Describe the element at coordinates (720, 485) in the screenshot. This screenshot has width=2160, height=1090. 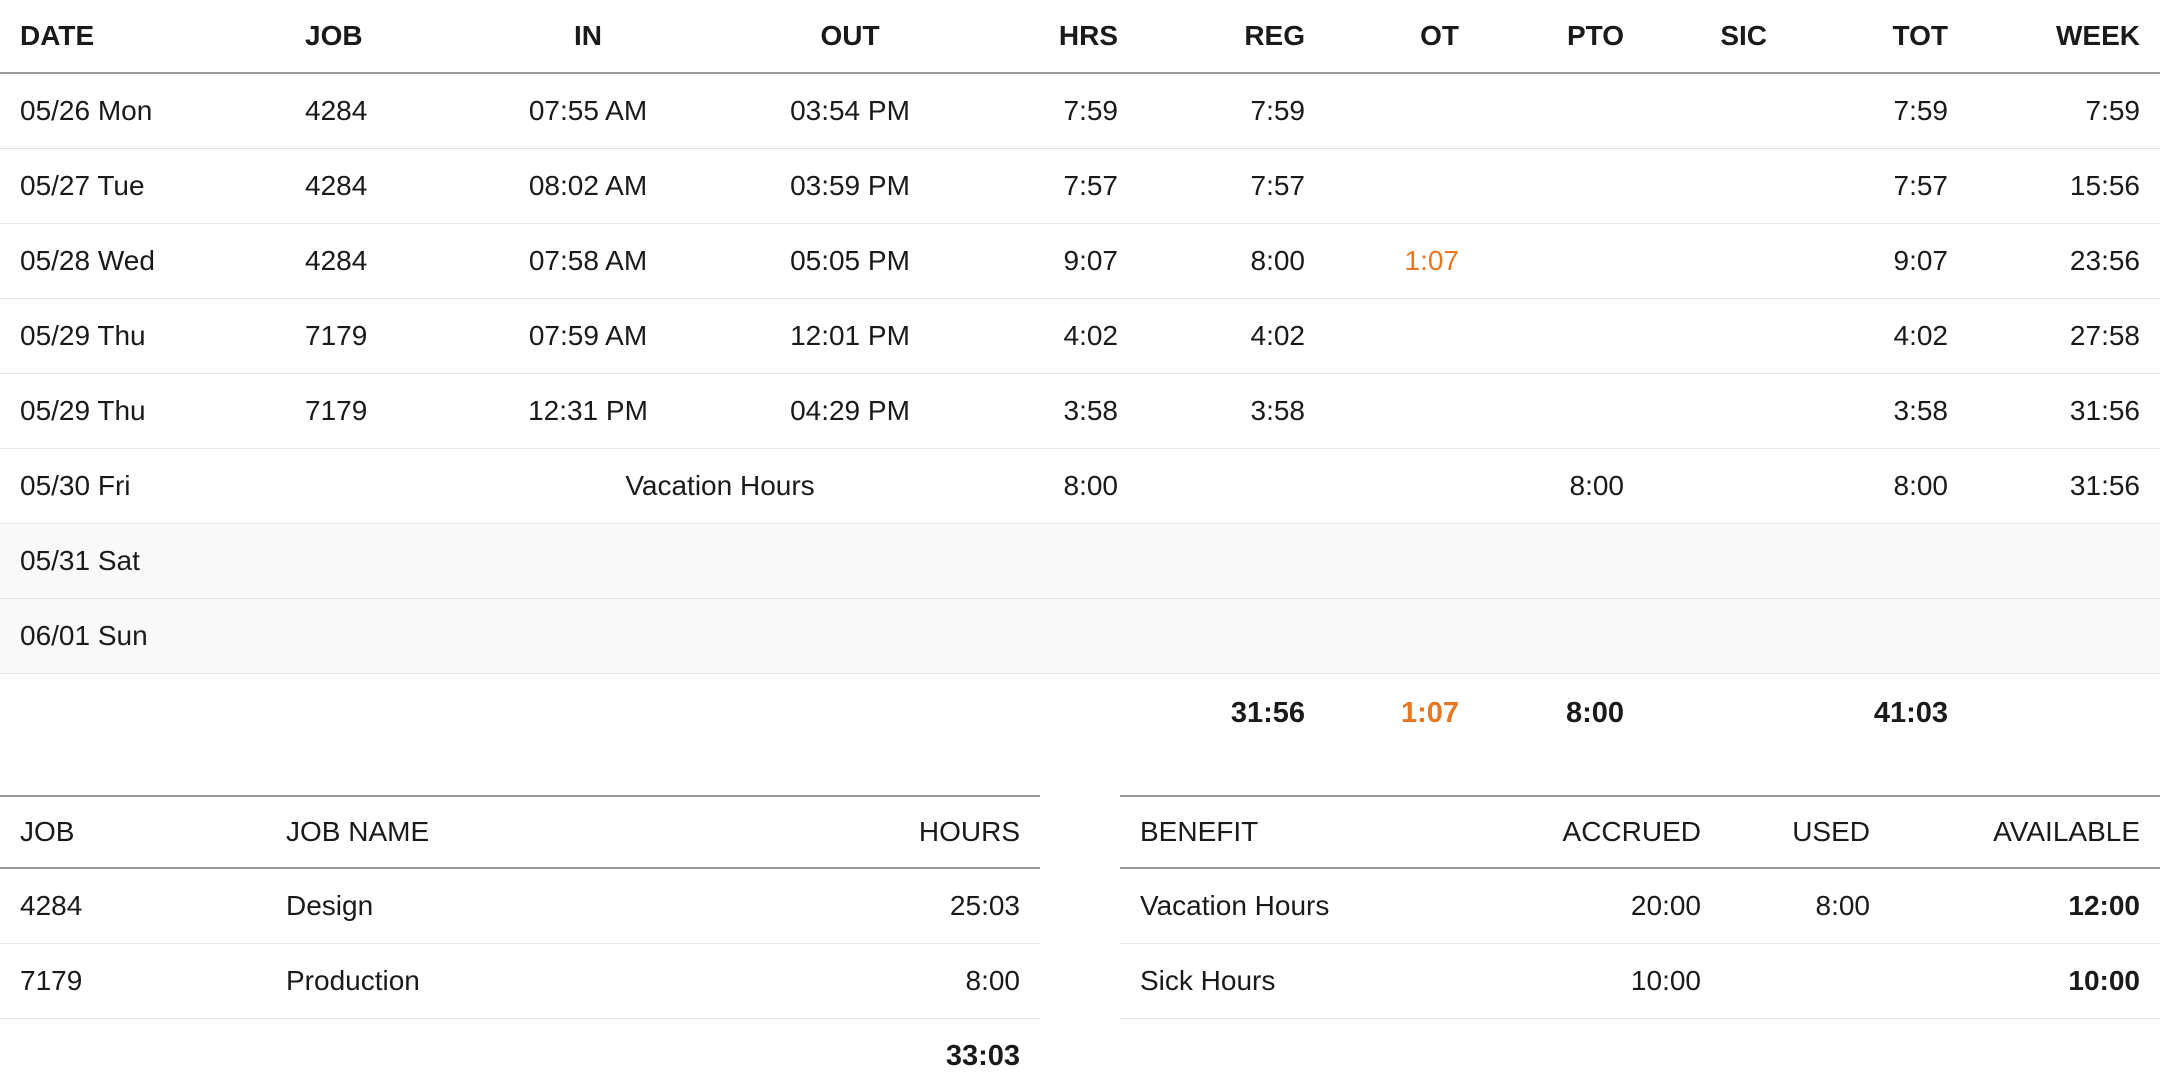
I see `row-vacation-label: Vacation Hours` at that location.